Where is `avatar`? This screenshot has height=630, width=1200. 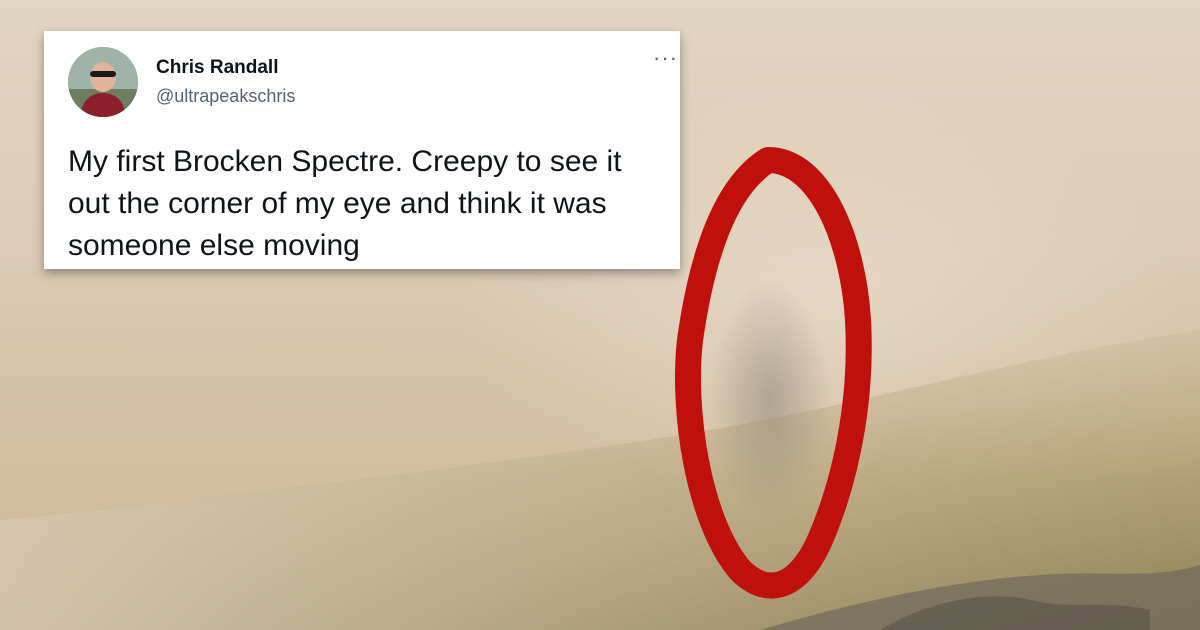 avatar is located at coordinates (103, 82).